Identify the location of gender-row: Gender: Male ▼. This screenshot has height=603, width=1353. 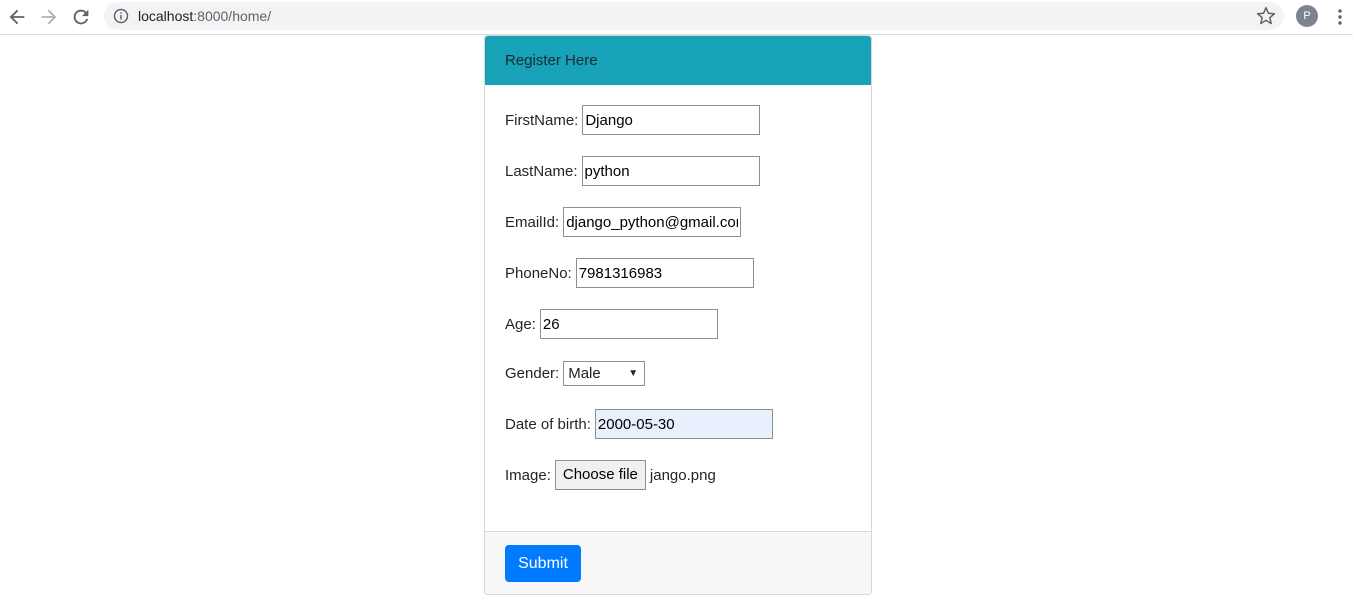
(575, 373).